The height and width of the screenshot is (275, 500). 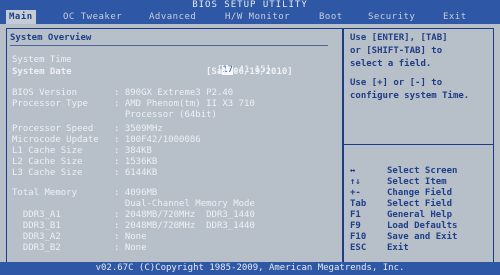 What do you see at coordinates (355, 193) in the screenshot?
I see `key-plus-minus: +-` at bounding box center [355, 193].